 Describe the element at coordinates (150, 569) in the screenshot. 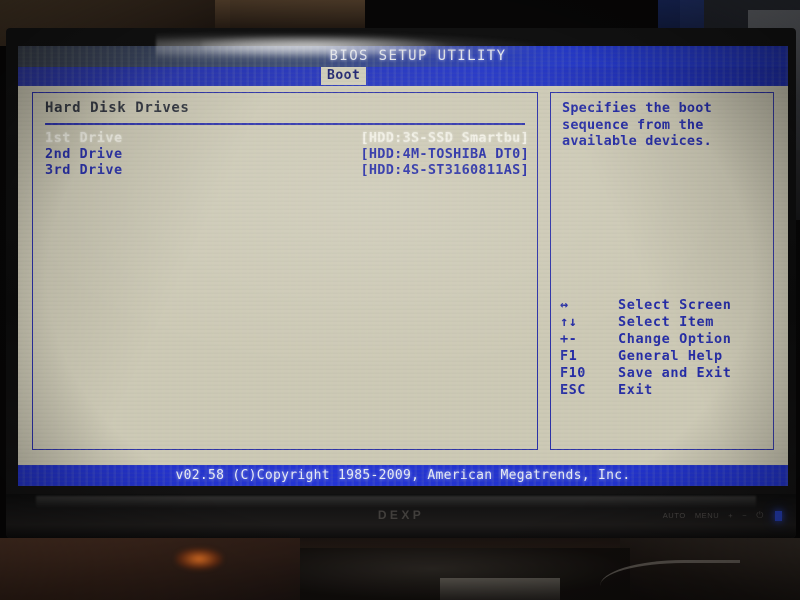

I see `desk-surface-left` at that location.